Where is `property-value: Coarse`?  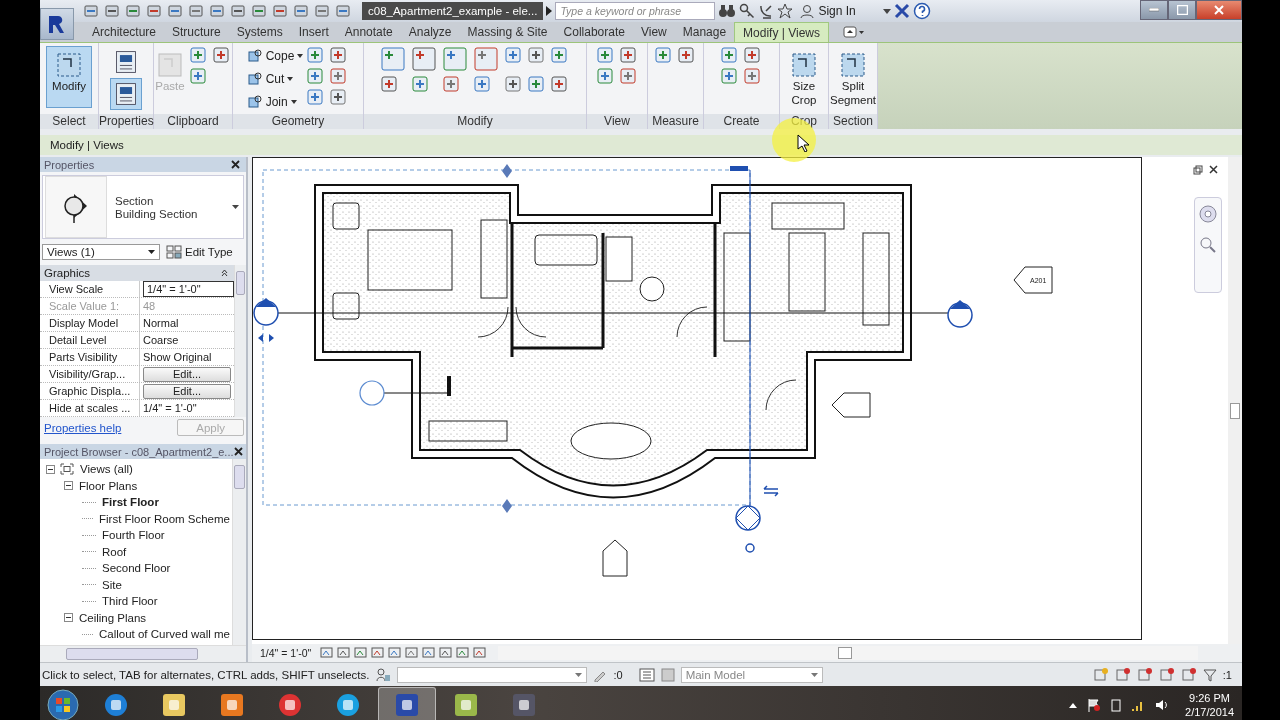 property-value: Coarse is located at coordinates (187, 340).